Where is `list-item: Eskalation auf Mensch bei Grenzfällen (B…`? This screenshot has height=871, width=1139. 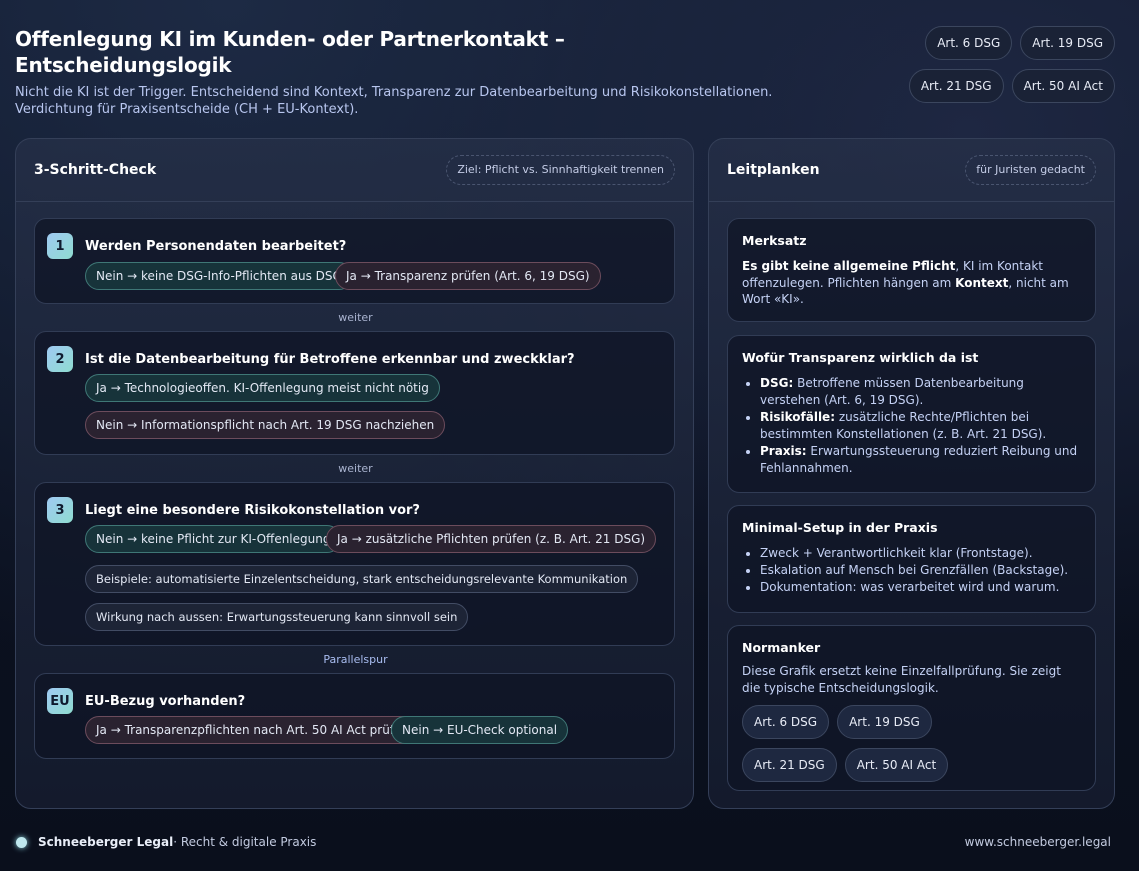 list-item: Eskalation auf Mensch bei Grenzfällen (B… is located at coordinates (920, 570).